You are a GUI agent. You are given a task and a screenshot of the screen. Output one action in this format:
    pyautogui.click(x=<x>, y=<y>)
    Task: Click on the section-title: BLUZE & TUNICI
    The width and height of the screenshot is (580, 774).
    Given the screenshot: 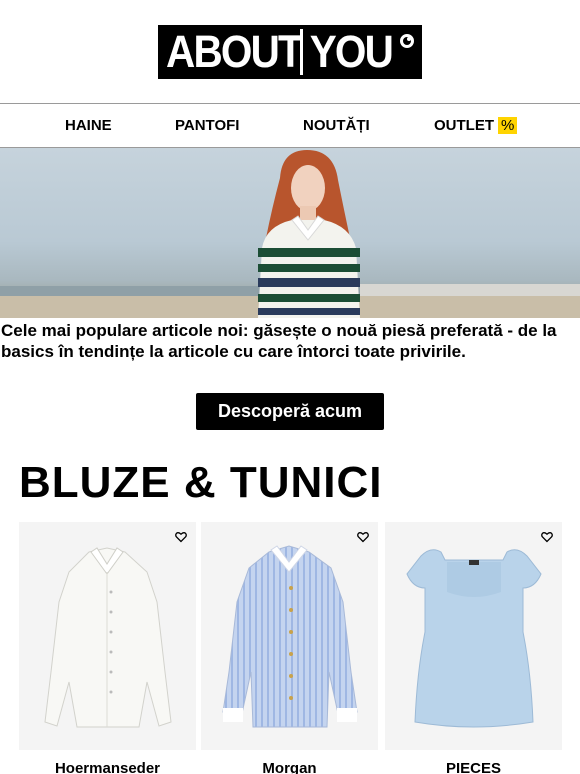 What is the action you would take?
    pyautogui.click(x=201, y=482)
    